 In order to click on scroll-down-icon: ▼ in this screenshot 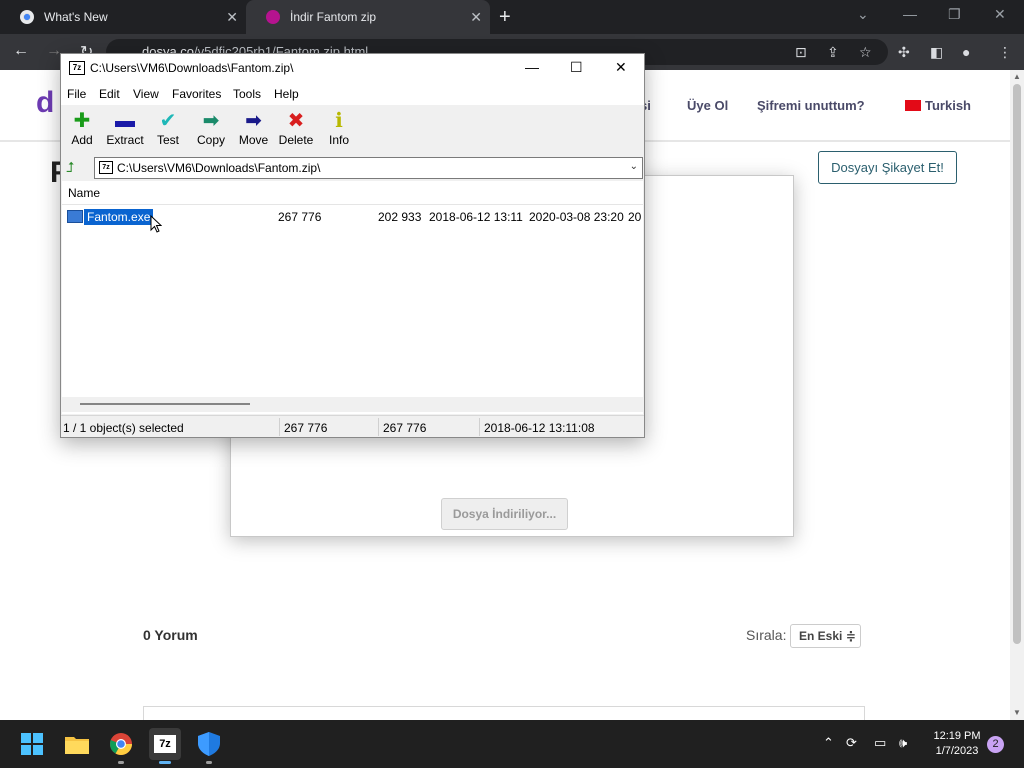, I will do `click(1017, 712)`.